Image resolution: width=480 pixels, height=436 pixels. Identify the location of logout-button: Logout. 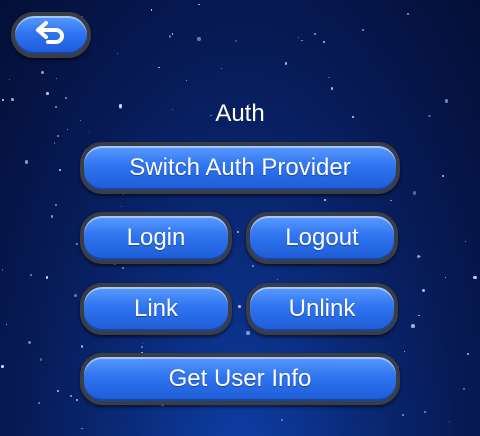
(322, 238).